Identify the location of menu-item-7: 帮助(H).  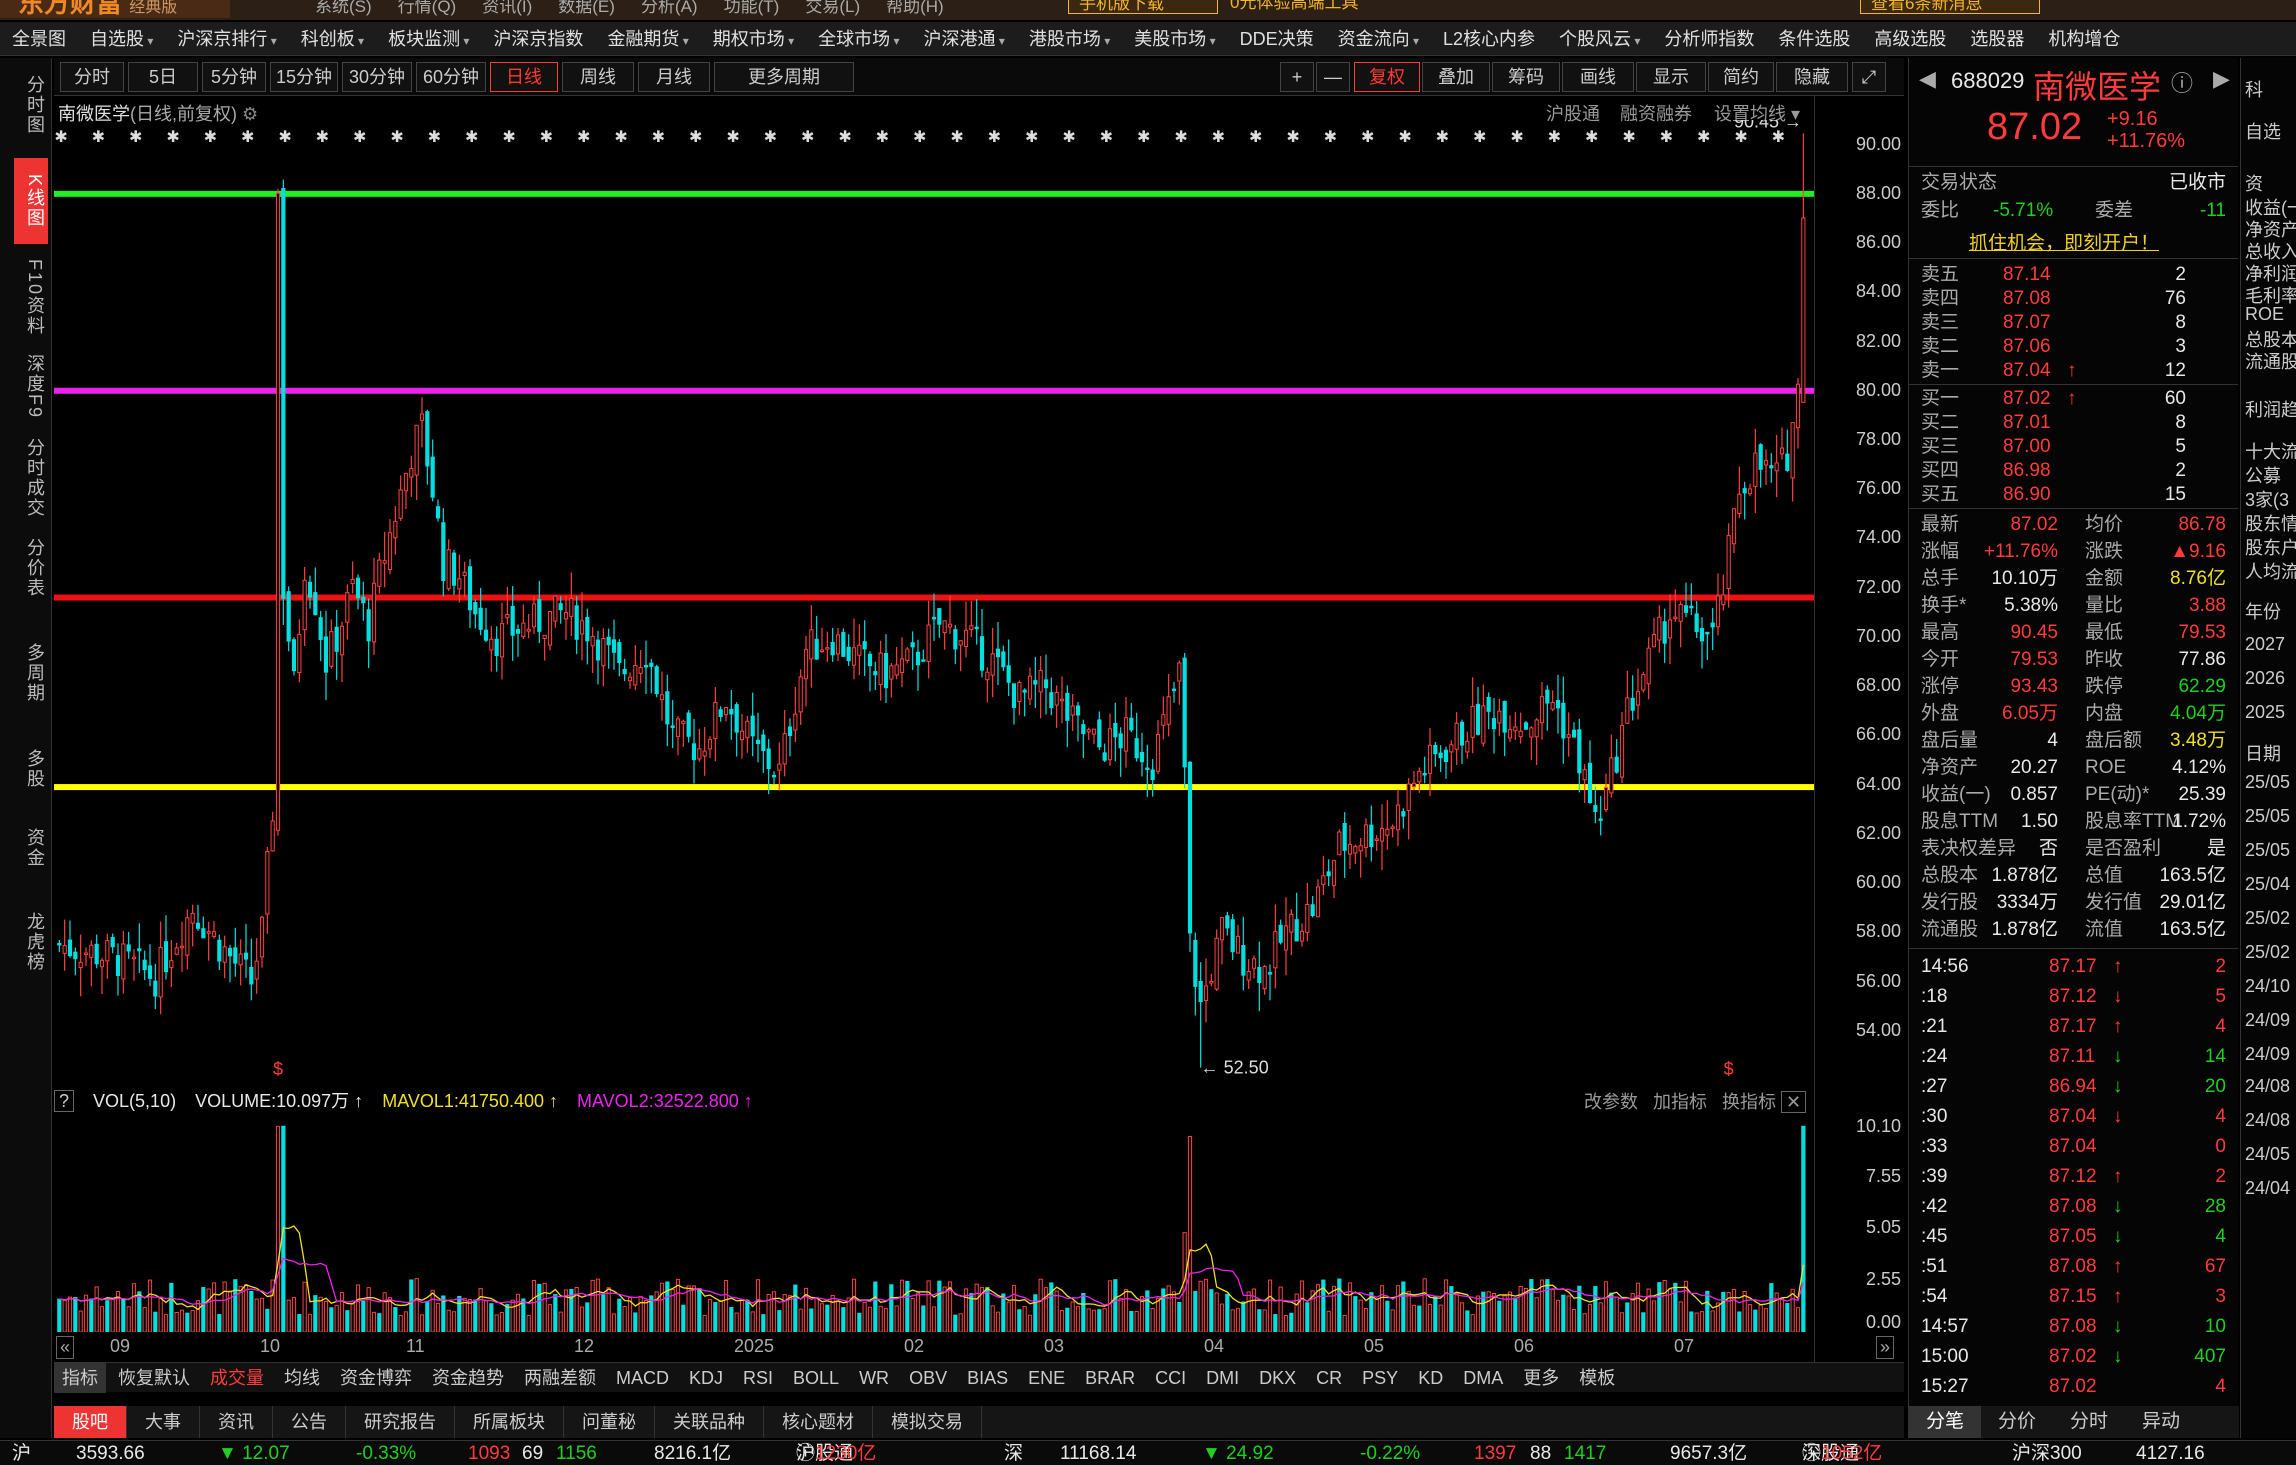
(915, 8).